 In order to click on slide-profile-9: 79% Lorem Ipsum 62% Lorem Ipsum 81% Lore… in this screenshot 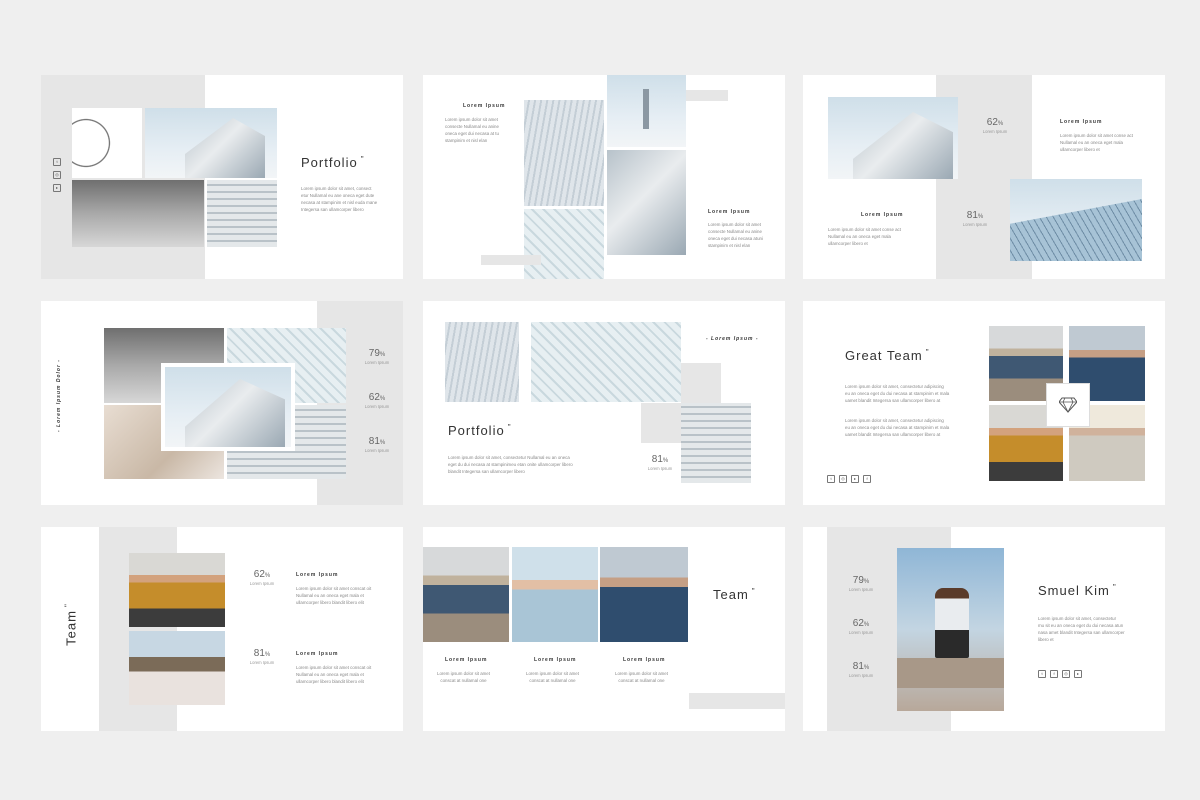, I will do `click(984, 629)`.